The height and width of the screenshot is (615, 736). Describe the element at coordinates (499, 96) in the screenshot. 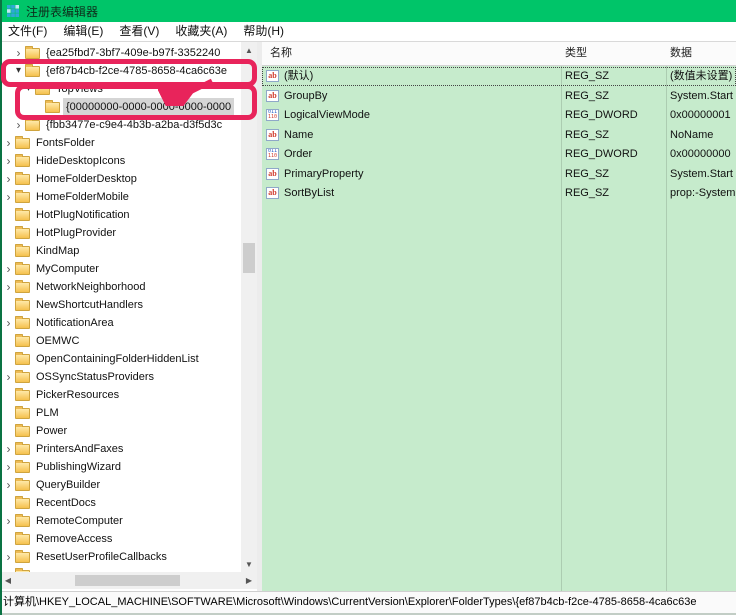

I see `value-row-groupby: ab GroupBy REG_SZ System.Start` at that location.